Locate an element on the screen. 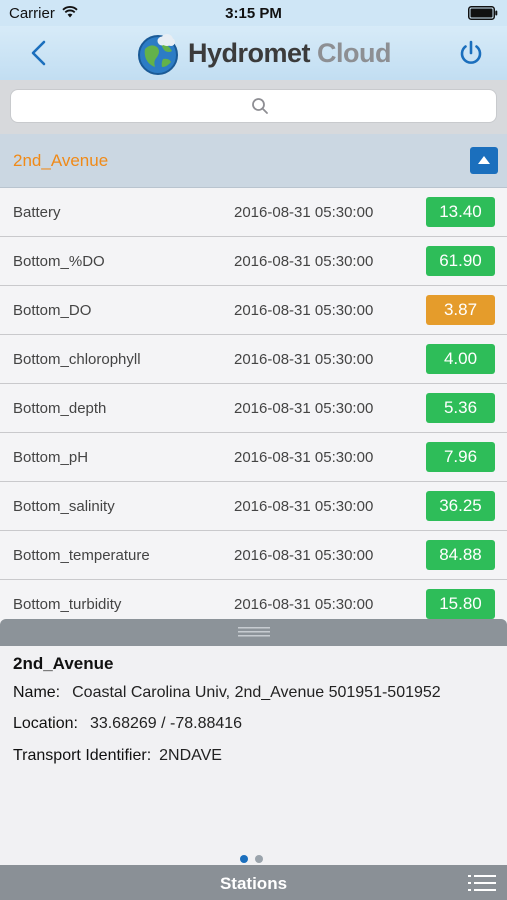 The image size is (507, 900). search-area is located at coordinates (253, 107).